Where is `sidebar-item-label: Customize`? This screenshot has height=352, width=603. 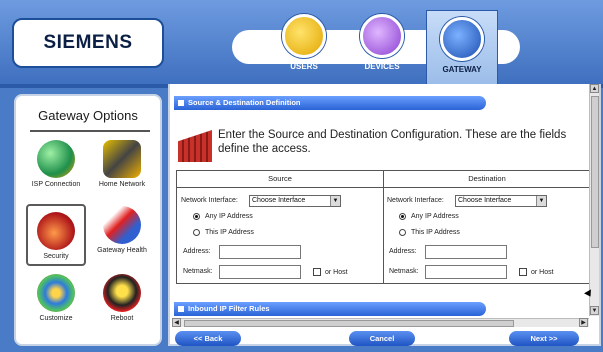
sidebar-item-label: Customize is located at coordinates (56, 318).